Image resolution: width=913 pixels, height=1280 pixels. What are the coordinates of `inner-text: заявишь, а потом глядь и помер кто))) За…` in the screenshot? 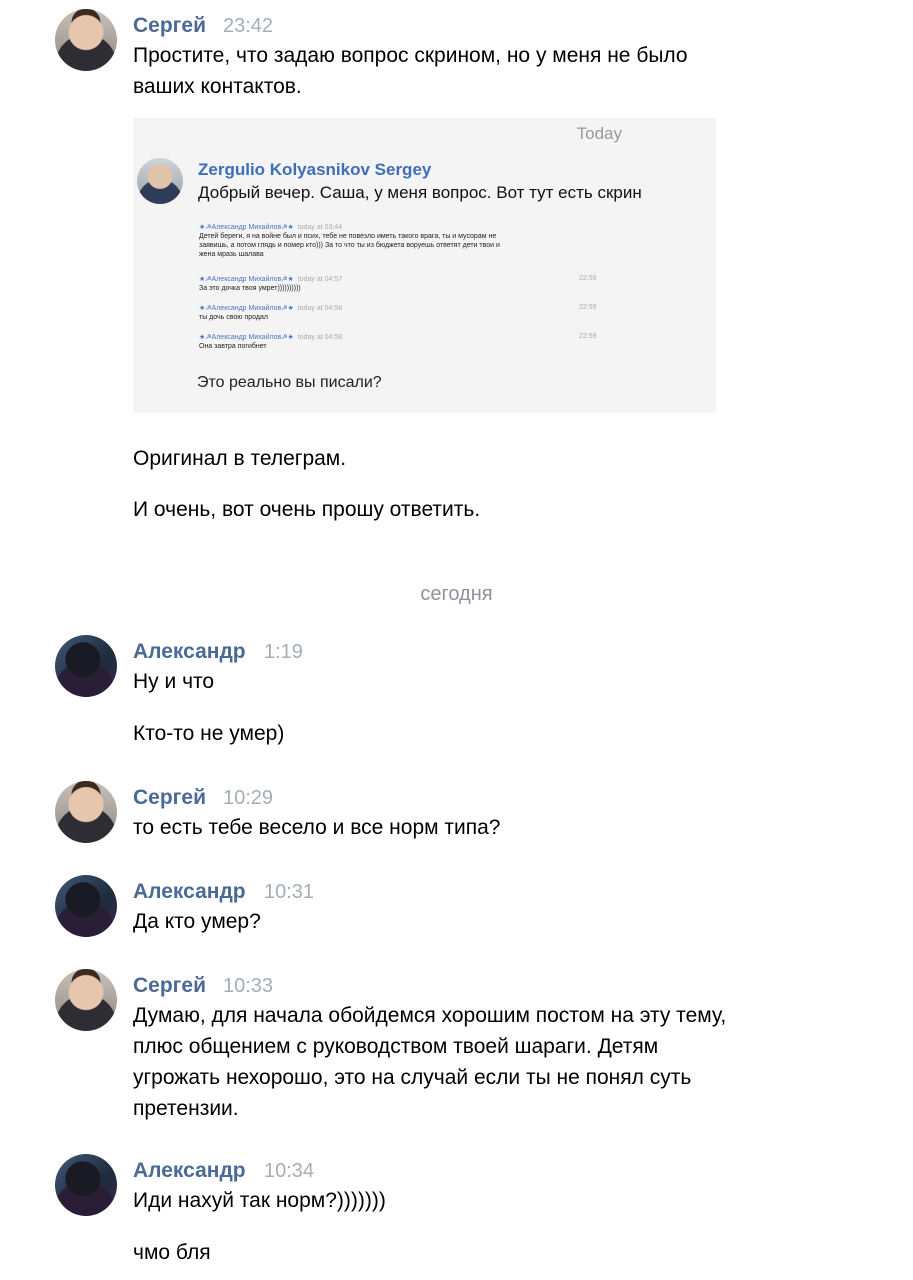 It's located at (349, 245).